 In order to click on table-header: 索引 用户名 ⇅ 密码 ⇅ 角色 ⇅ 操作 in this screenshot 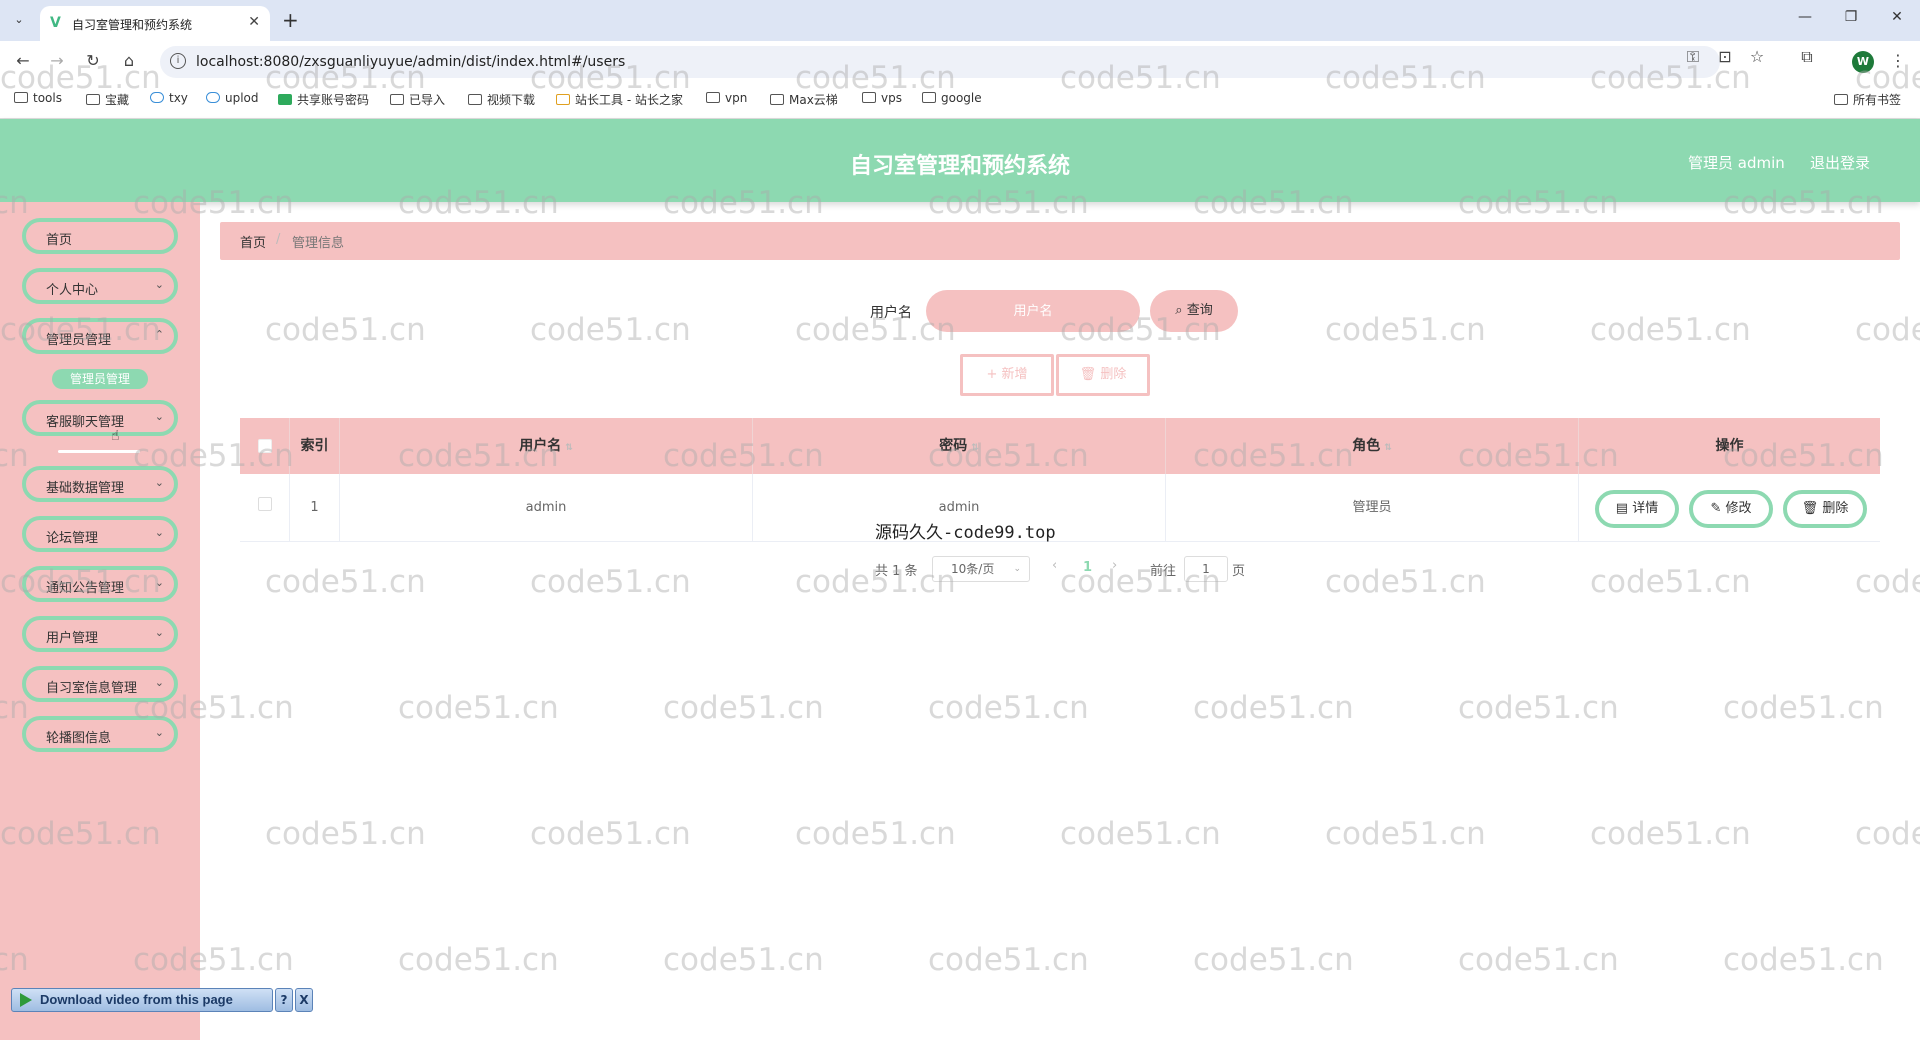, I will do `click(1060, 446)`.